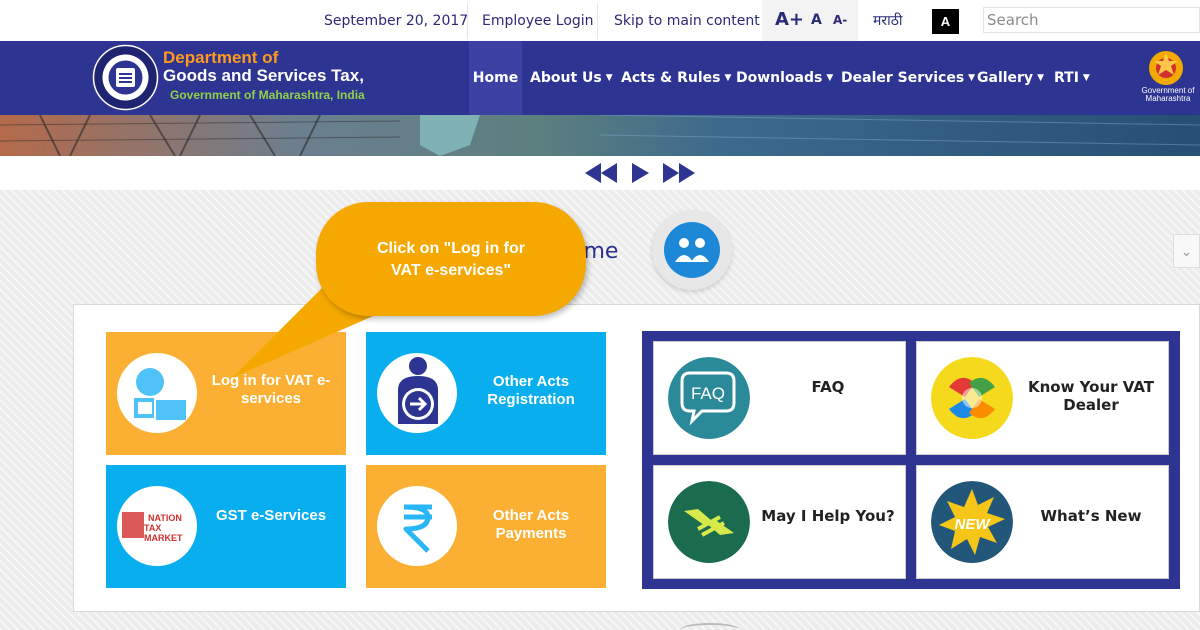 The height and width of the screenshot is (630, 1200). I want to click on skip-to-main-link: Skip to main content, so click(687, 20).